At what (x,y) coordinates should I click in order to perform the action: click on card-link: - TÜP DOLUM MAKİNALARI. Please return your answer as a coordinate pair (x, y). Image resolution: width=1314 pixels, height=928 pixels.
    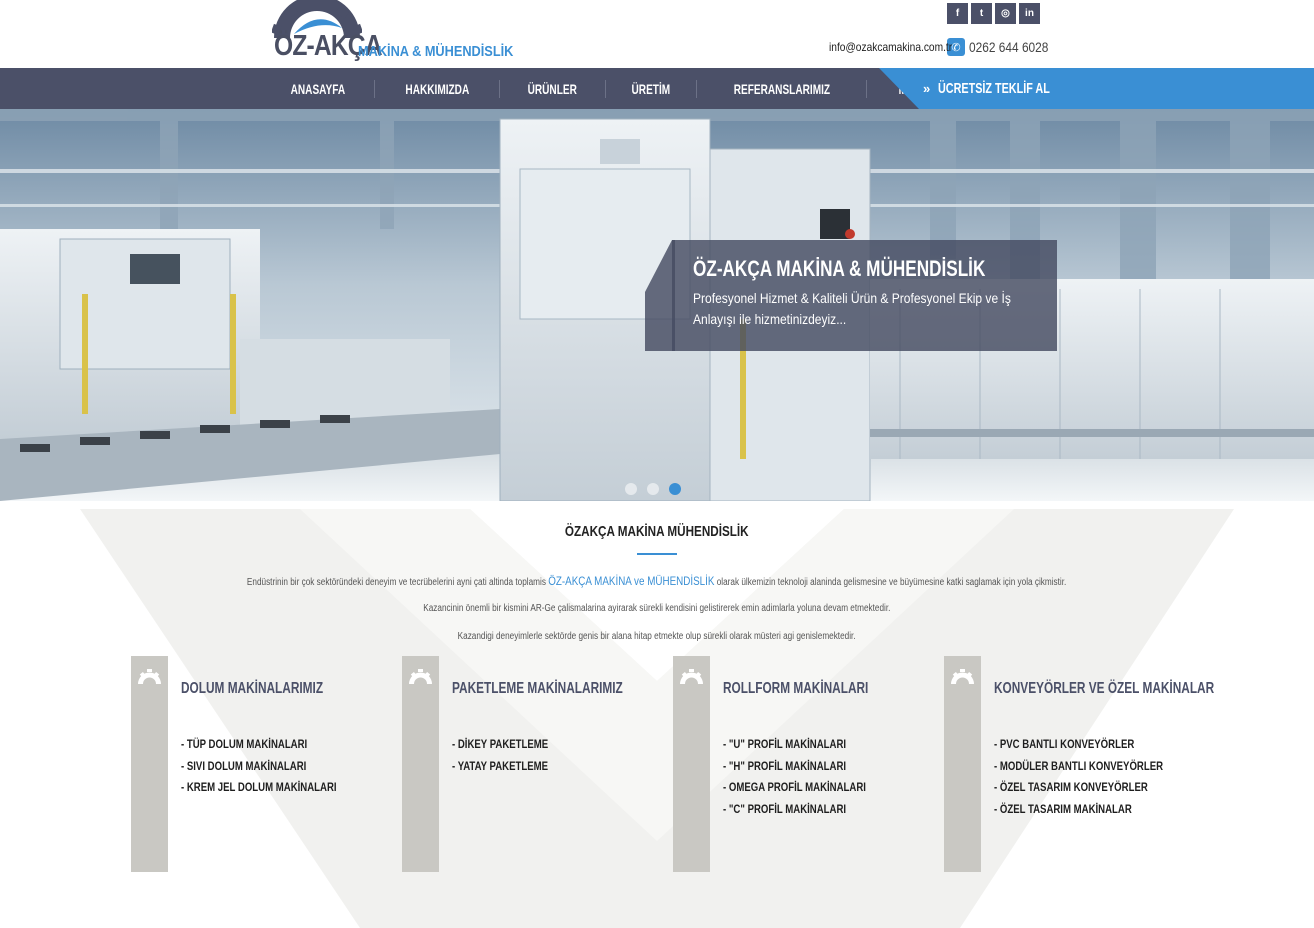
    Looking at the image, I should click on (259, 745).